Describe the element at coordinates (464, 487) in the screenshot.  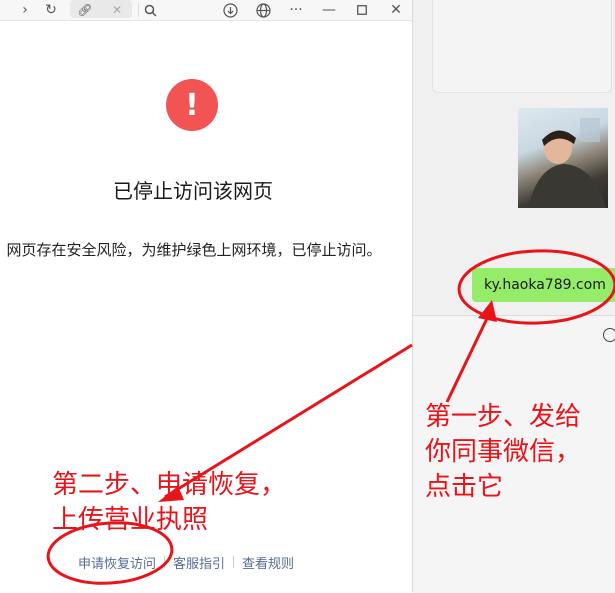
I see `annotation-step1-line: 点击它` at that location.